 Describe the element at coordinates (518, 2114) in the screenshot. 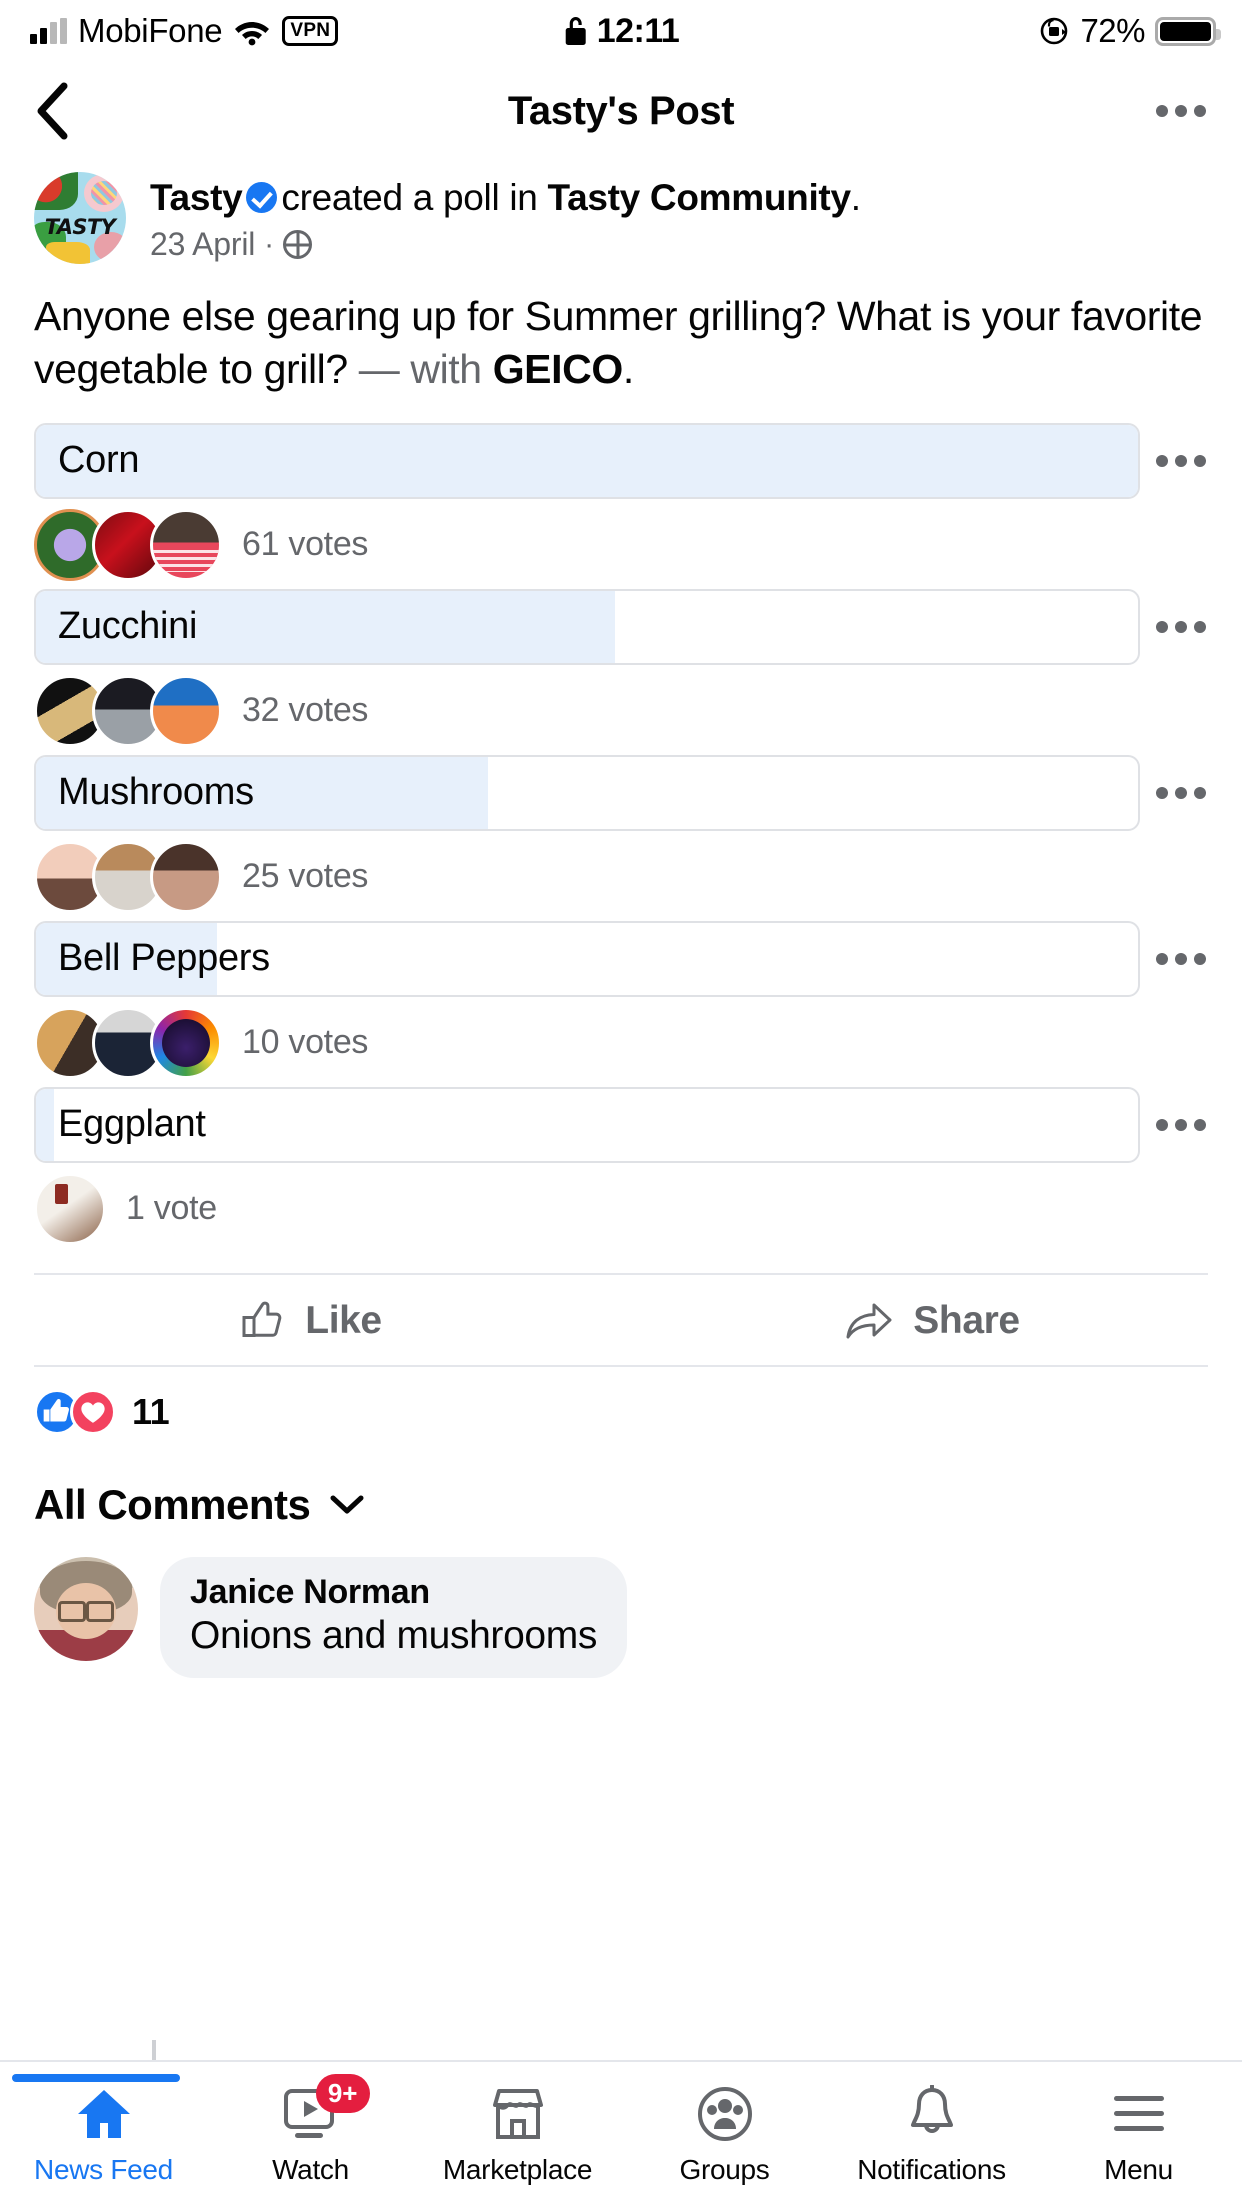

I see `marketplace-icon` at that location.